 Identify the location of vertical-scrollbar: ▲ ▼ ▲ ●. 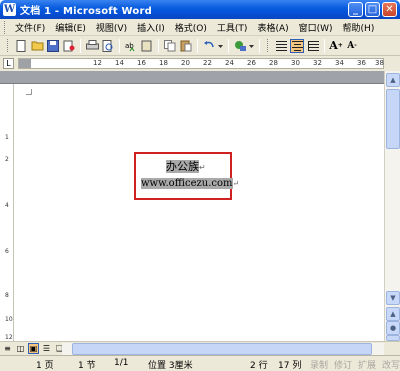
(392, 206).